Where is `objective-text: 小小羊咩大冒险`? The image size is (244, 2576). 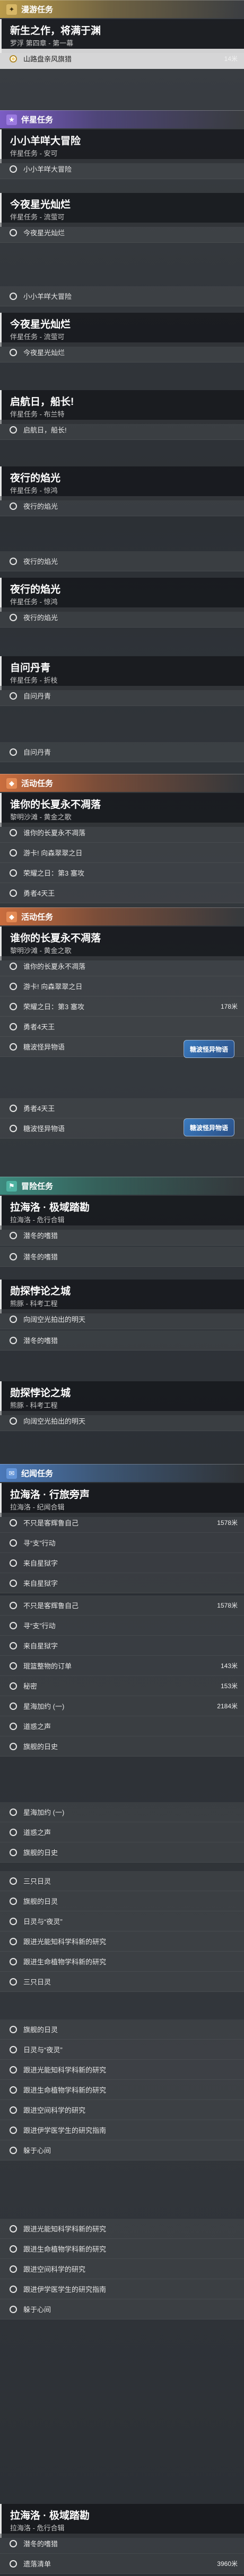 objective-text: 小小羊咩大冒险 is located at coordinates (48, 169).